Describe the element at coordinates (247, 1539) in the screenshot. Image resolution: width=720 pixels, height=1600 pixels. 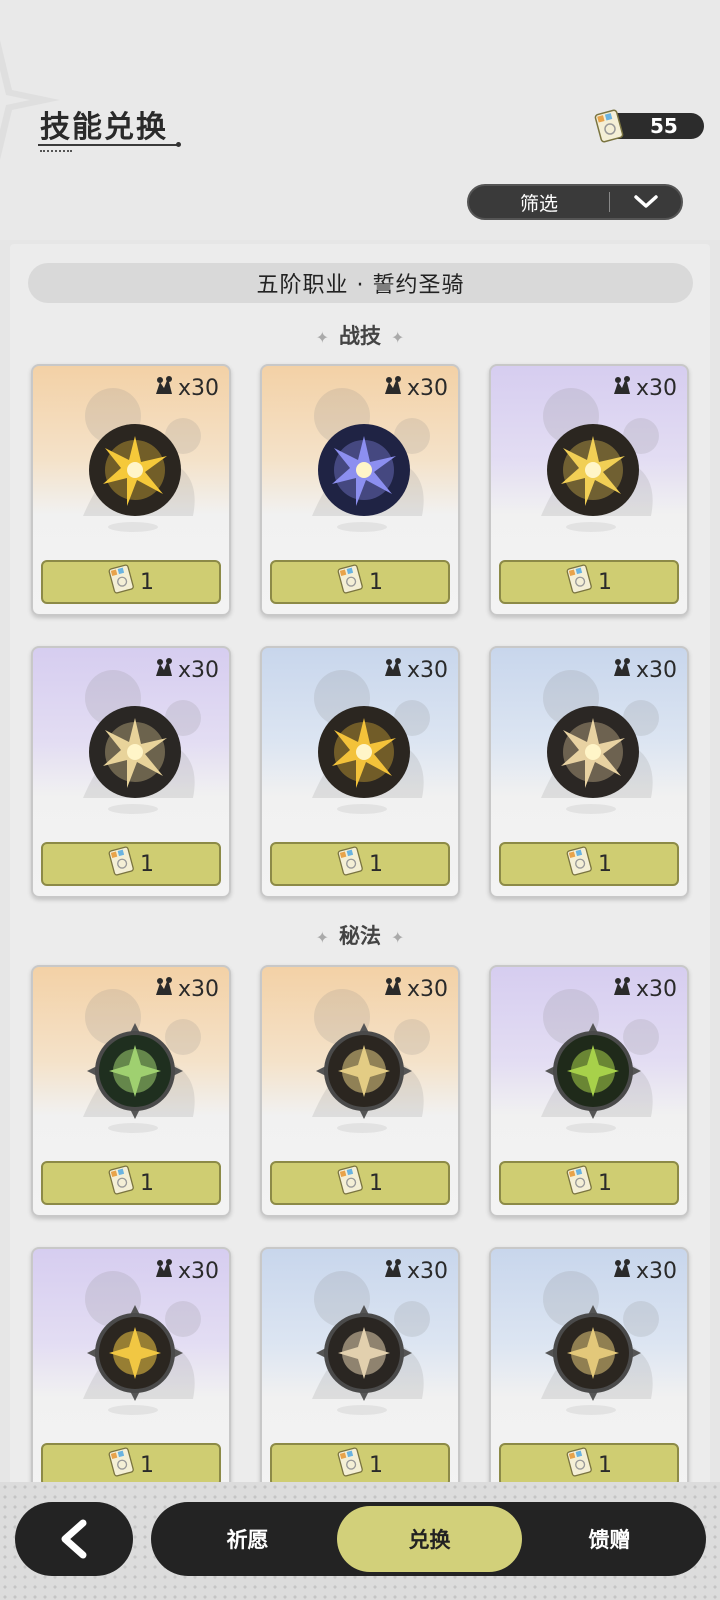
I see `tab-wish: 祈愿` at that location.